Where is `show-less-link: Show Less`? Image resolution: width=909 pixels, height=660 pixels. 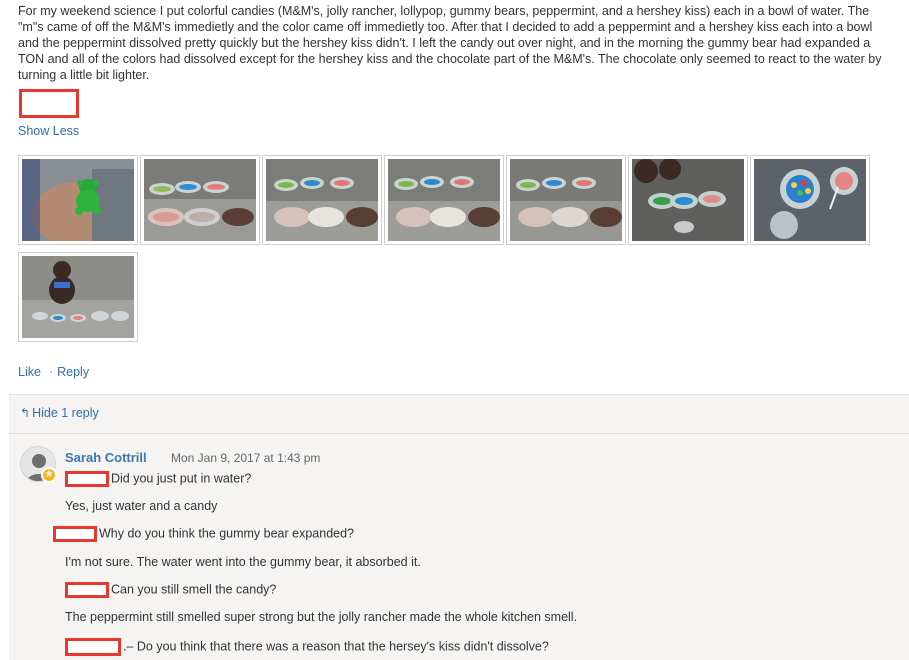
show-less-link: Show Less is located at coordinates (48, 131).